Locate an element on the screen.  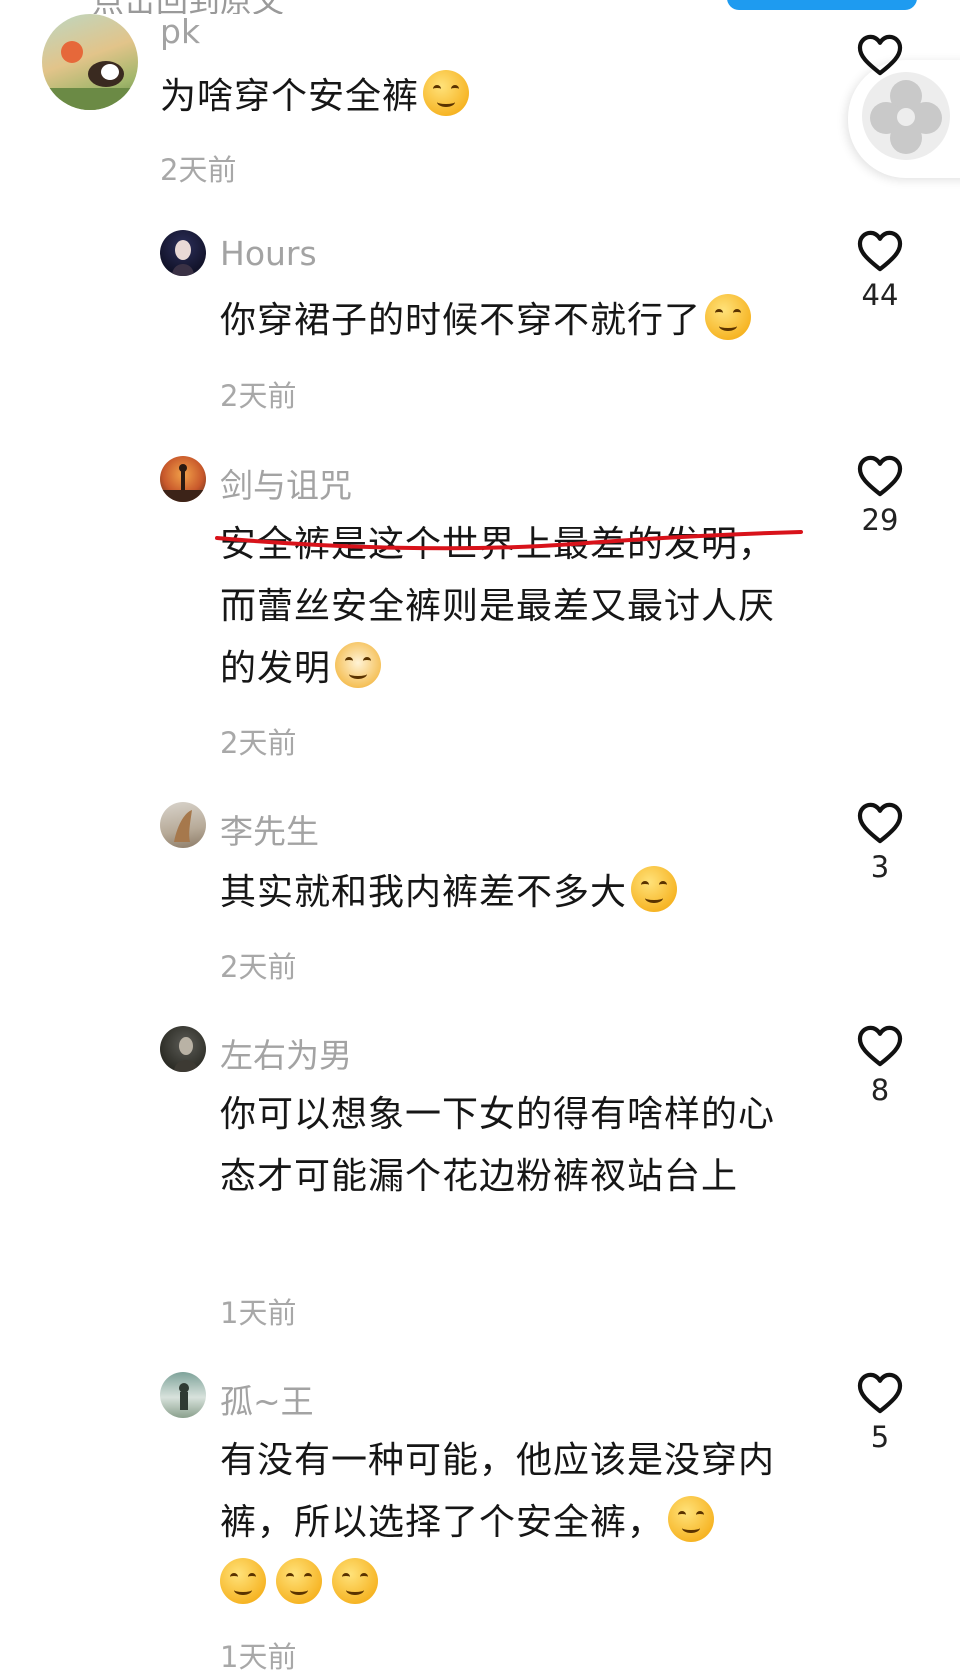
red-hand-drawn-underline is located at coordinates (509, 540).